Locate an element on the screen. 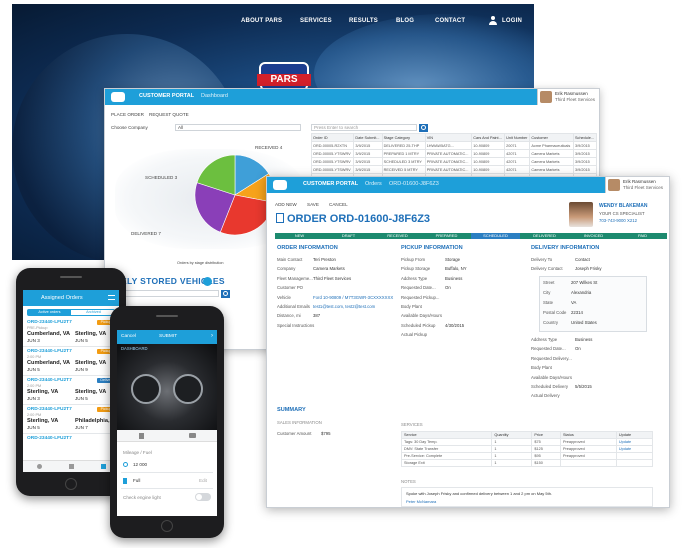  field-label: Delivery To is located at coordinates (542, 259).